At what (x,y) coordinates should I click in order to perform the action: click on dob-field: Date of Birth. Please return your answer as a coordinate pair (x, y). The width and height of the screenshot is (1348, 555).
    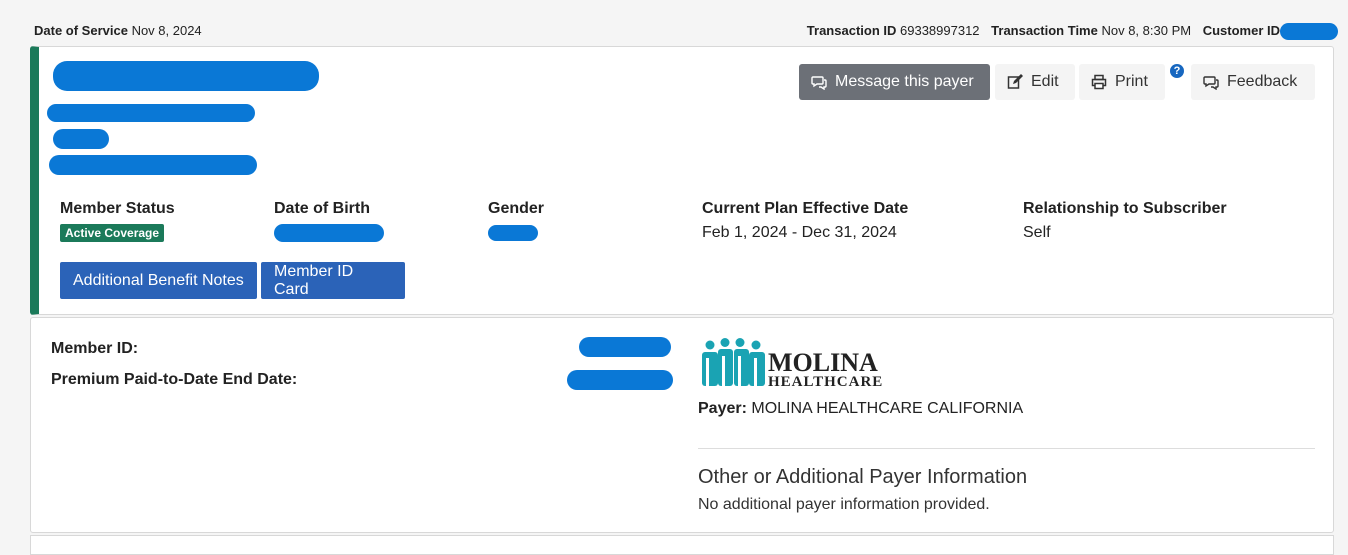
    Looking at the image, I should click on (329, 221).